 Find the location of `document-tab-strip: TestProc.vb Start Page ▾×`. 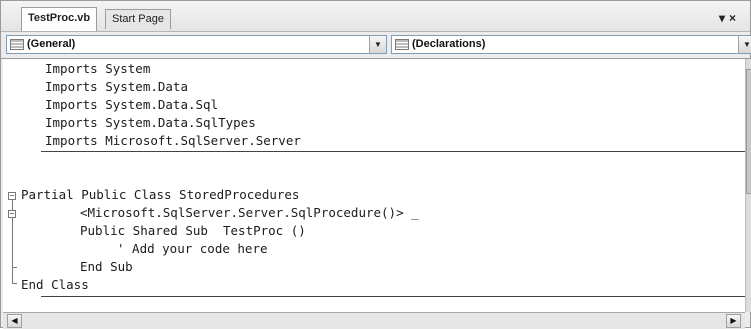

document-tab-strip: TestProc.vb Start Page ▾× is located at coordinates (375, 16).